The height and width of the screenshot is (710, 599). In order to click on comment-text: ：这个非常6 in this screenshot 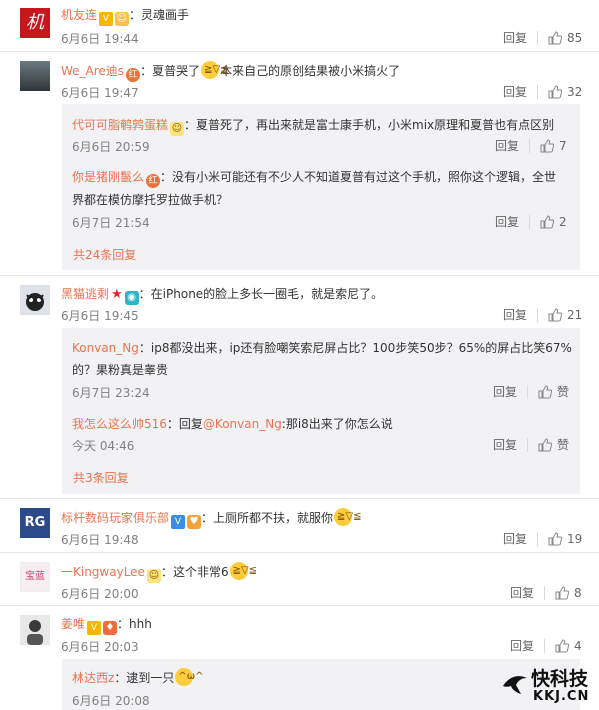, I will do `click(194, 572)`.